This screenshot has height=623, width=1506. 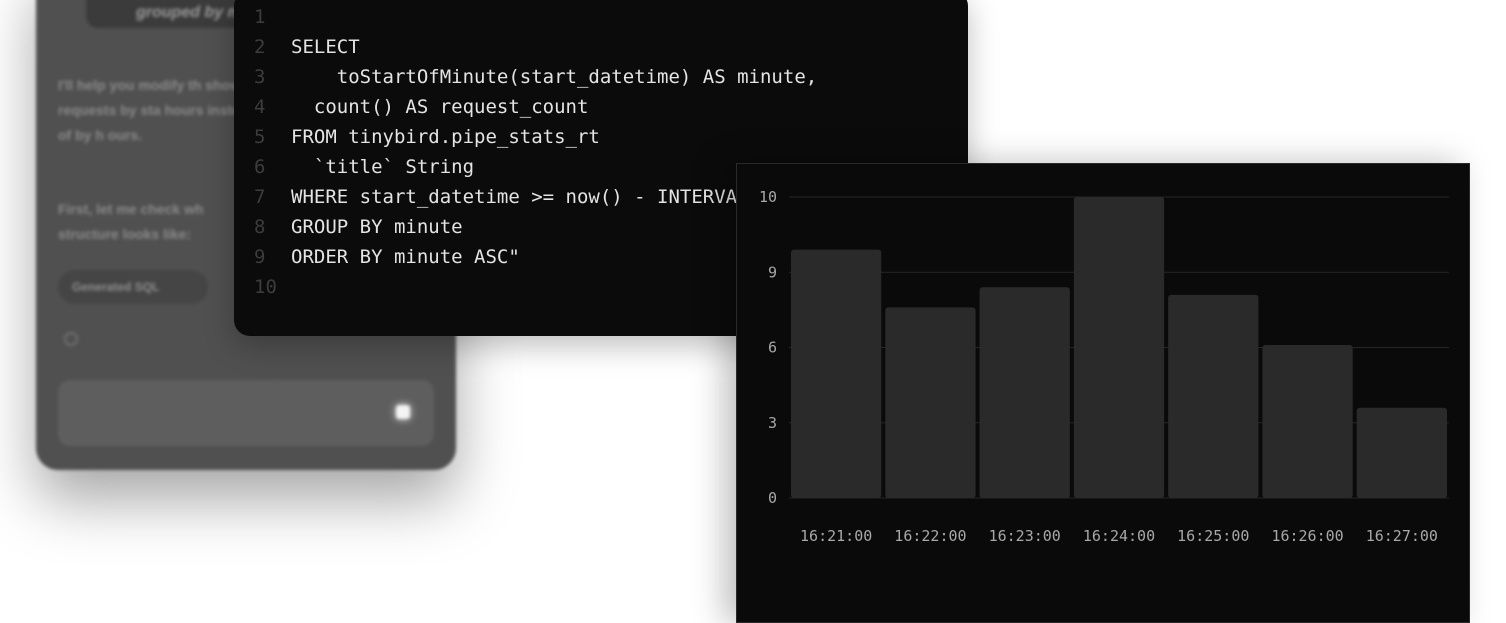 What do you see at coordinates (772, 423) in the screenshot?
I see `y-tick-label: 3` at bounding box center [772, 423].